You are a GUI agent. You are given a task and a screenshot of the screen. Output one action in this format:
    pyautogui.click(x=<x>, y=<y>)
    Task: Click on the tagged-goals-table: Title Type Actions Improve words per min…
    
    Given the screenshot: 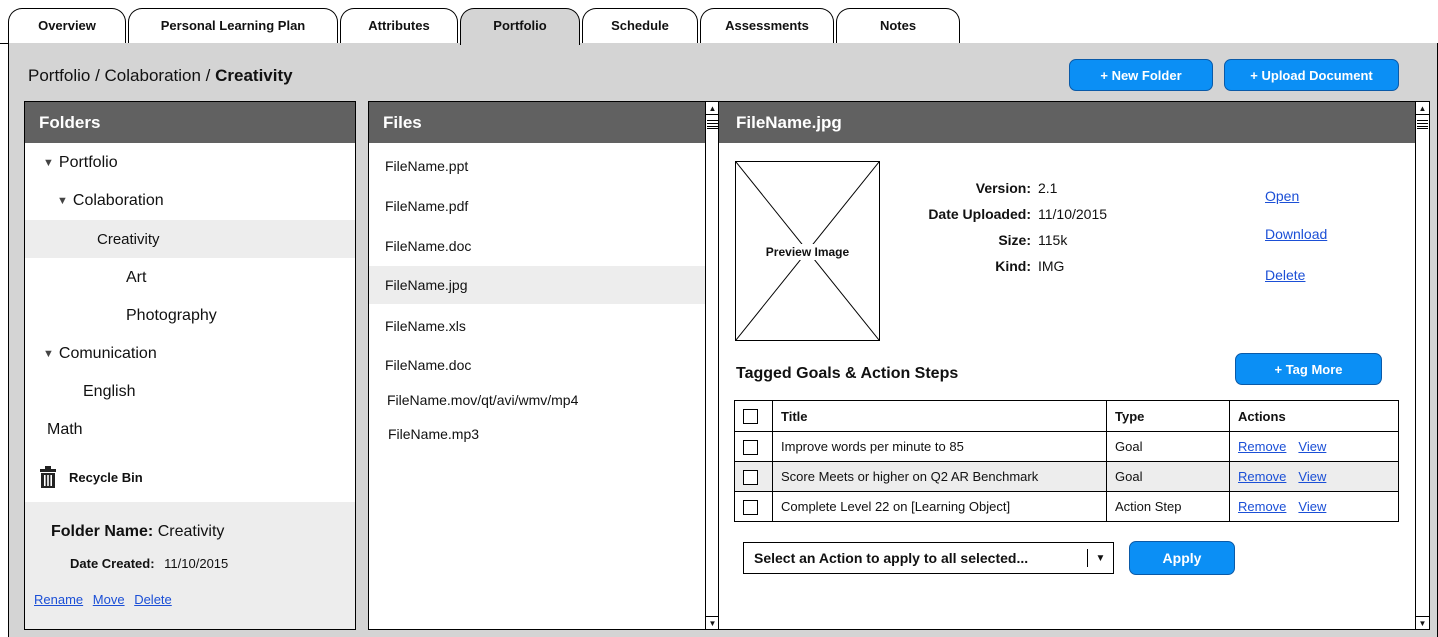 What is the action you would take?
    pyautogui.click(x=1066, y=461)
    